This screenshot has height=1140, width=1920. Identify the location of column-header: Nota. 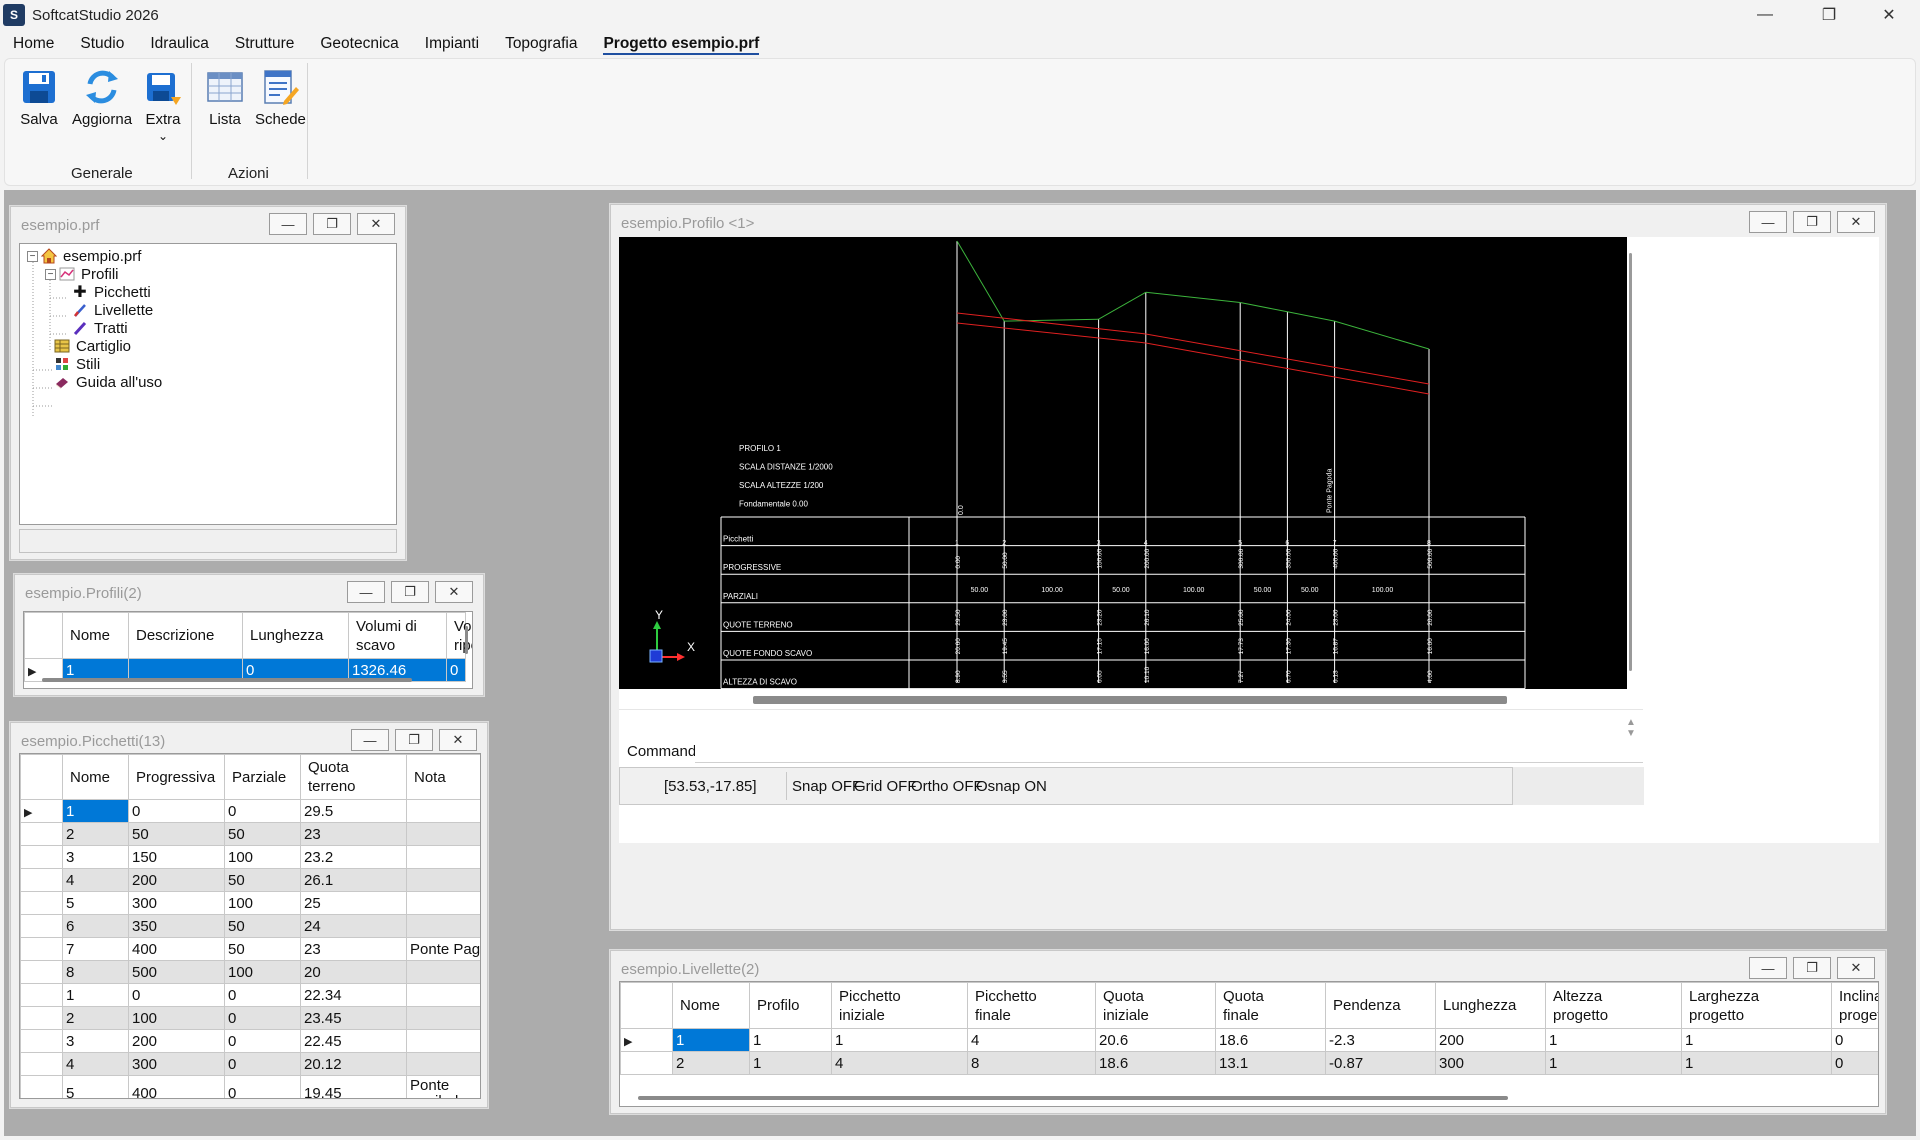
(443, 777).